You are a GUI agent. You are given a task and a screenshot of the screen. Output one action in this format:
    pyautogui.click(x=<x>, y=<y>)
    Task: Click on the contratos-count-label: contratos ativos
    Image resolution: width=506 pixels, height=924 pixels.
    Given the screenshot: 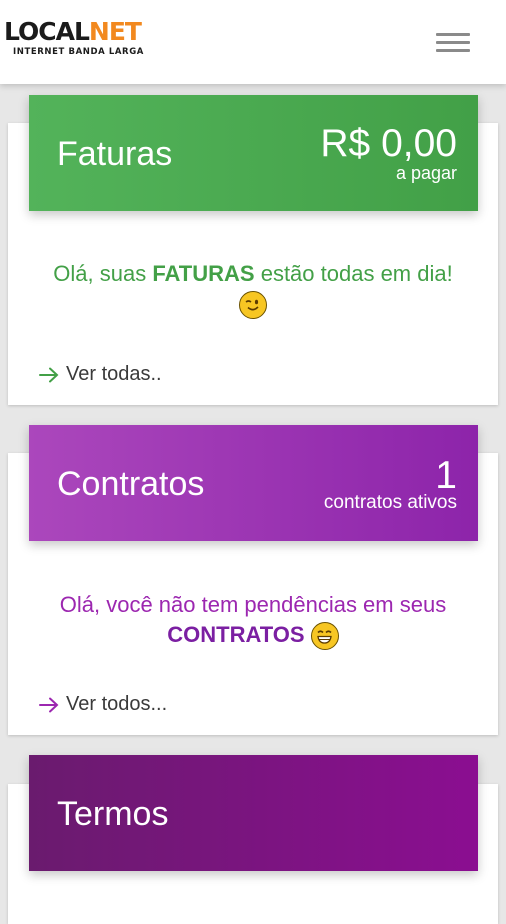 What is the action you would take?
    pyautogui.click(x=390, y=502)
    